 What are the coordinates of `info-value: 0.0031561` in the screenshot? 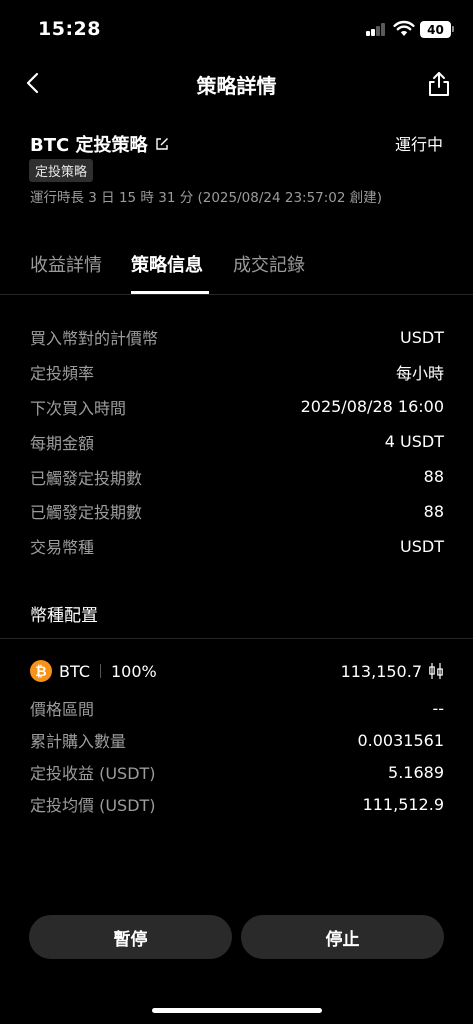 It's located at (400, 740).